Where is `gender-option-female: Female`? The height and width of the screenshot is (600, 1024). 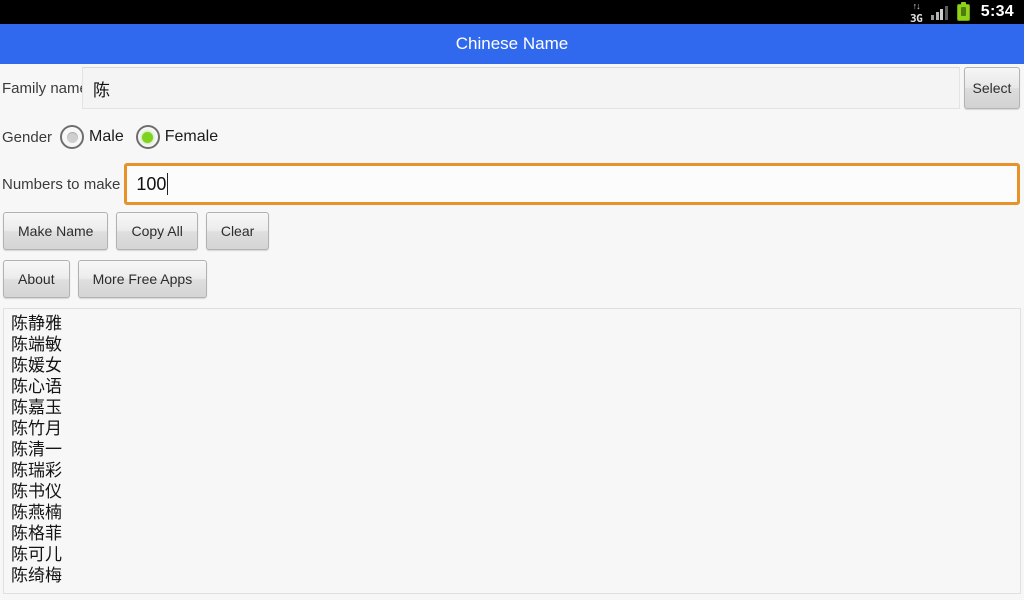
gender-option-female: Female is located at coordinates (177, 137).